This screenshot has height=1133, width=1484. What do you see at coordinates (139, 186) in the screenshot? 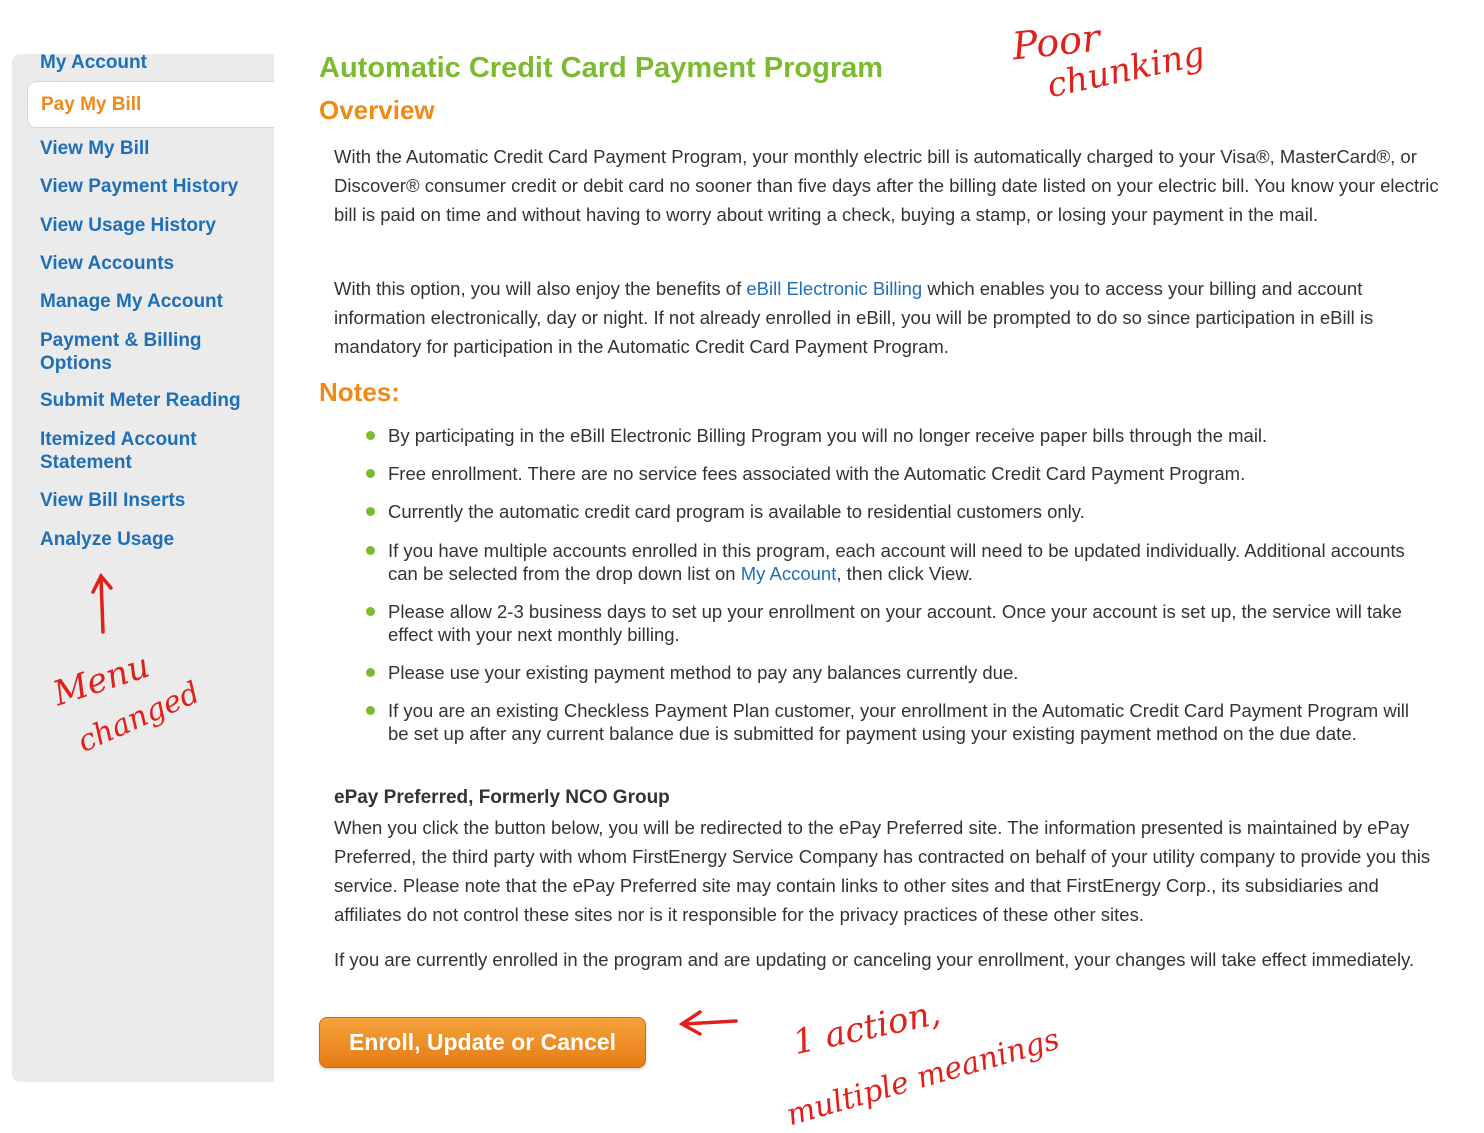
I see `sidebar-item-view-payment-history: View Payment History` at bounding box center [139, 186].